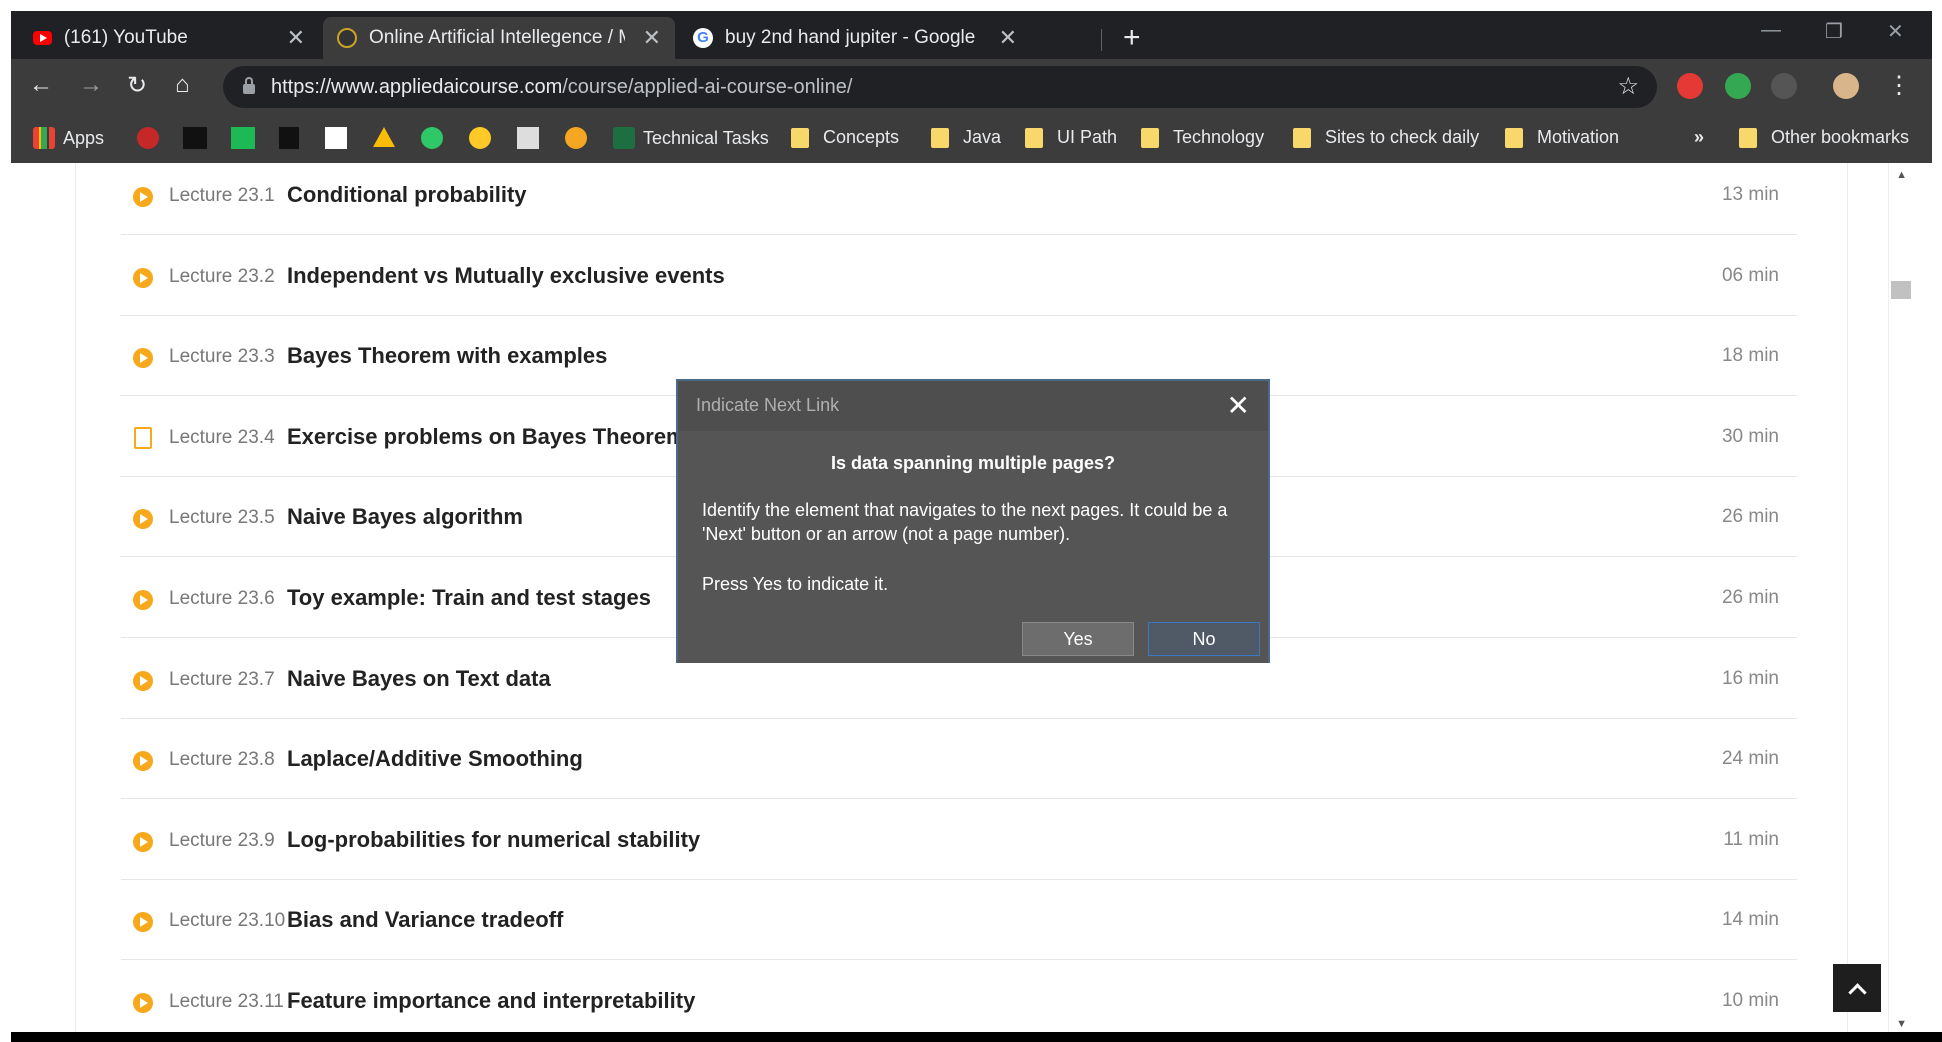  Describe the element at coordinates (1750, 678) in the screenshot. I see `lecture-duration: 16 min` at that location.